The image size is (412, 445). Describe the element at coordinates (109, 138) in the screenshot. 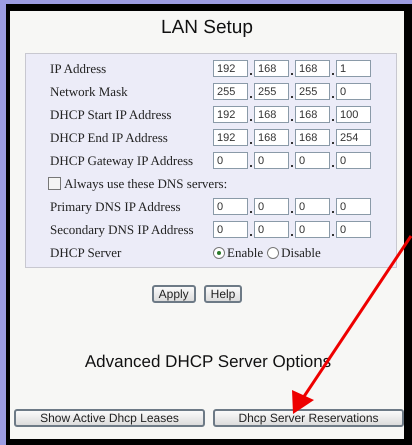

I see `field-label: DHCP End IP Address` at that location.